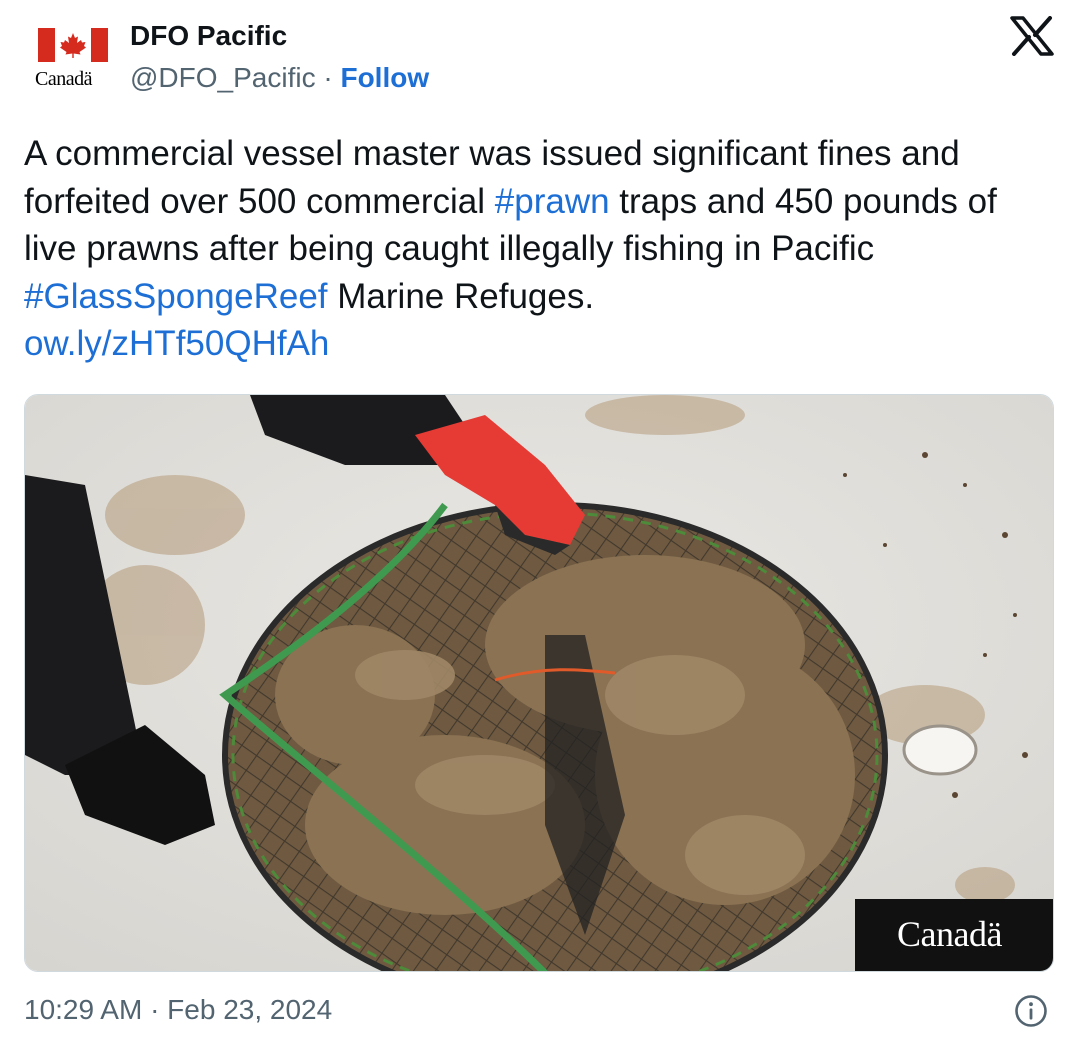 This screenshot has width=1076, height=1048. What do you see at coordinates (384, 77) in the screenshot?
I see `follow-button: Follow` at bounding box center [384, 77].